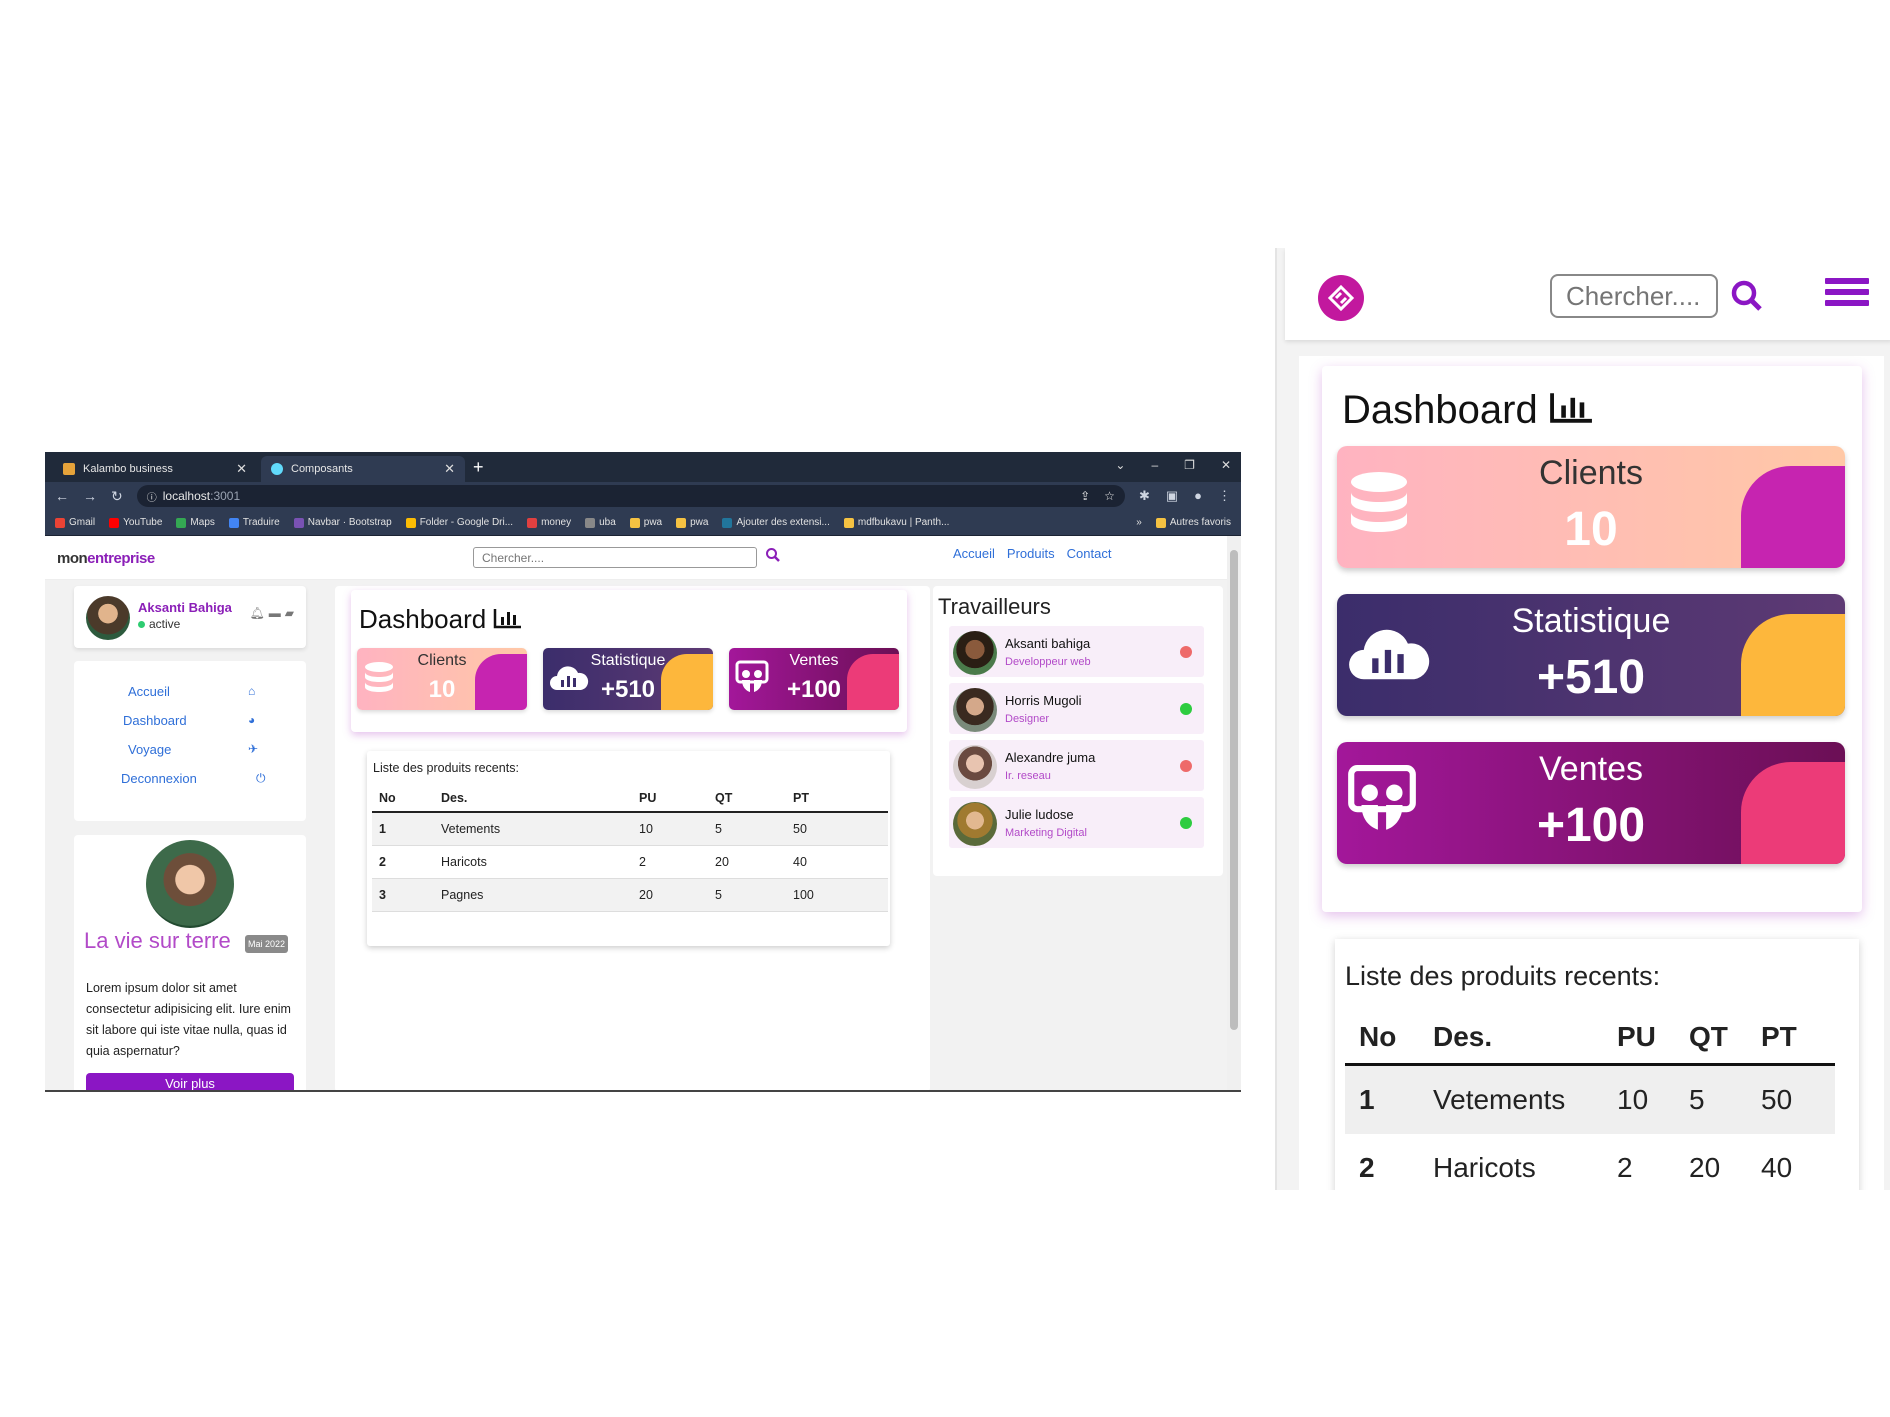 The height and width of the screenshot is (1417, 1890). What do you see at coordinates (478, 467) in the screenshot?
I see `new-tab-button: +` at bounding box center [478, 467].